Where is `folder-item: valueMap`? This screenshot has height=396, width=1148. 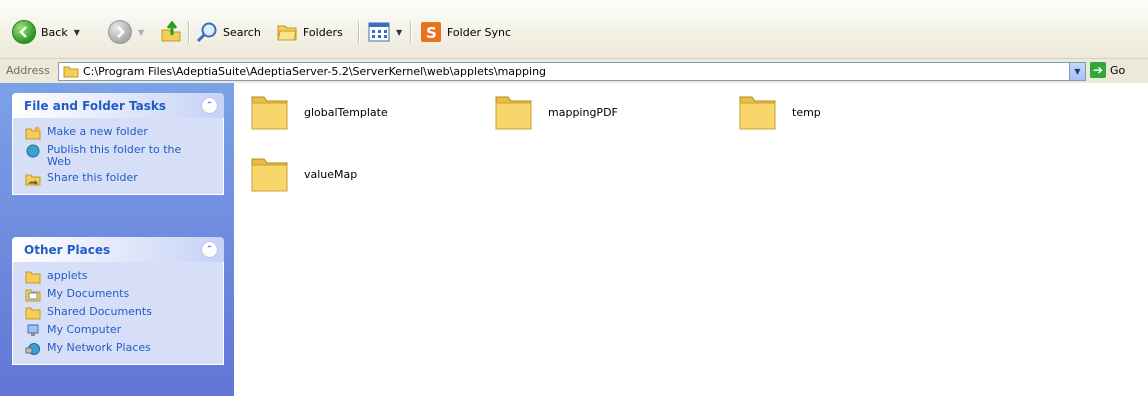
folder-item: valueMap is located at coordinates (303, 174).